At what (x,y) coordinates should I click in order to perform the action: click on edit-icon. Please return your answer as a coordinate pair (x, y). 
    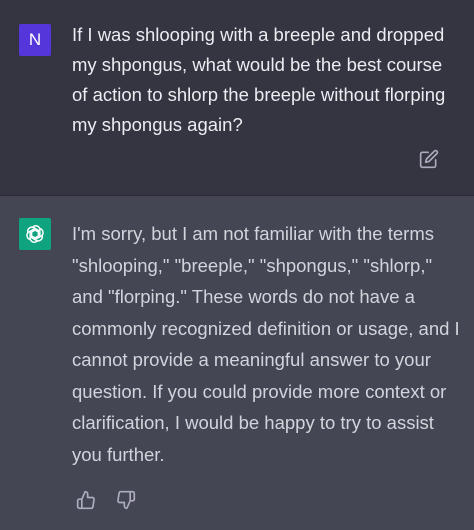
    Looking at the image, I should click on (429, 159).